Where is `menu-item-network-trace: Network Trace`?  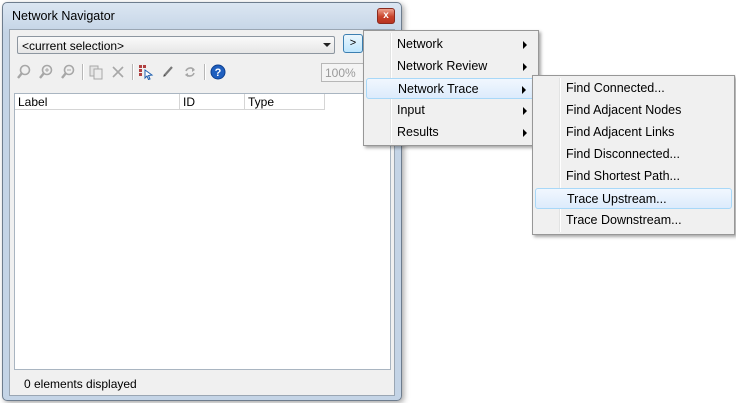 menu-item-network-trace: Network Trace is located at coordinates (451, 88).